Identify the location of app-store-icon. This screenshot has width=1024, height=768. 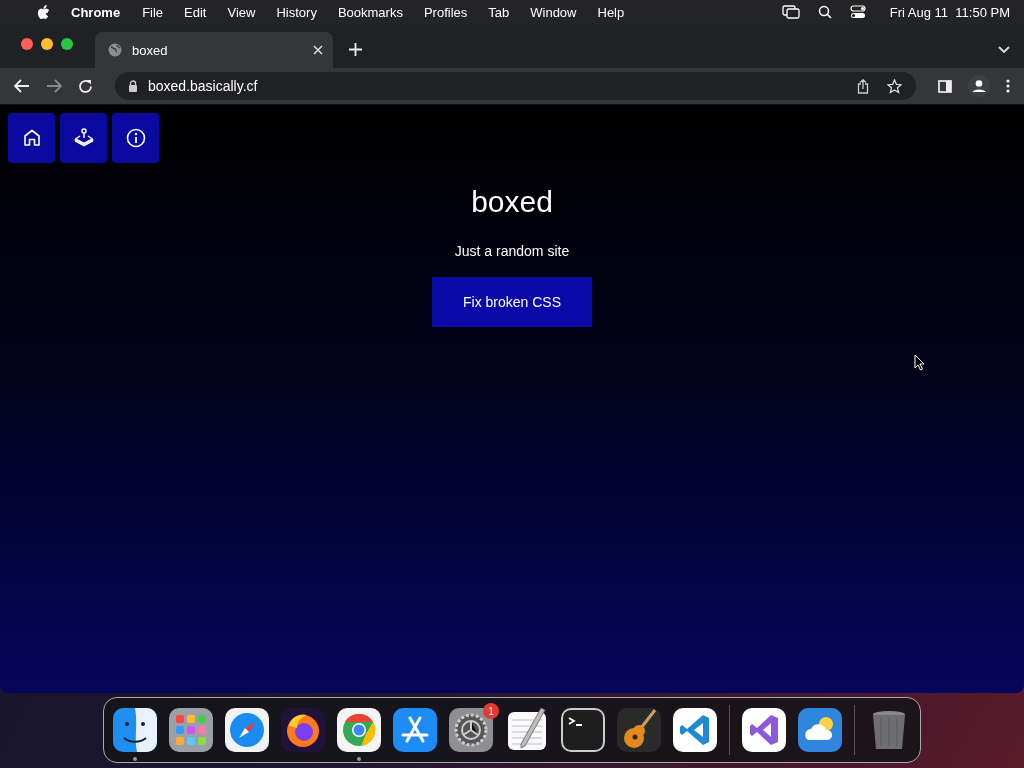
(415, 730).